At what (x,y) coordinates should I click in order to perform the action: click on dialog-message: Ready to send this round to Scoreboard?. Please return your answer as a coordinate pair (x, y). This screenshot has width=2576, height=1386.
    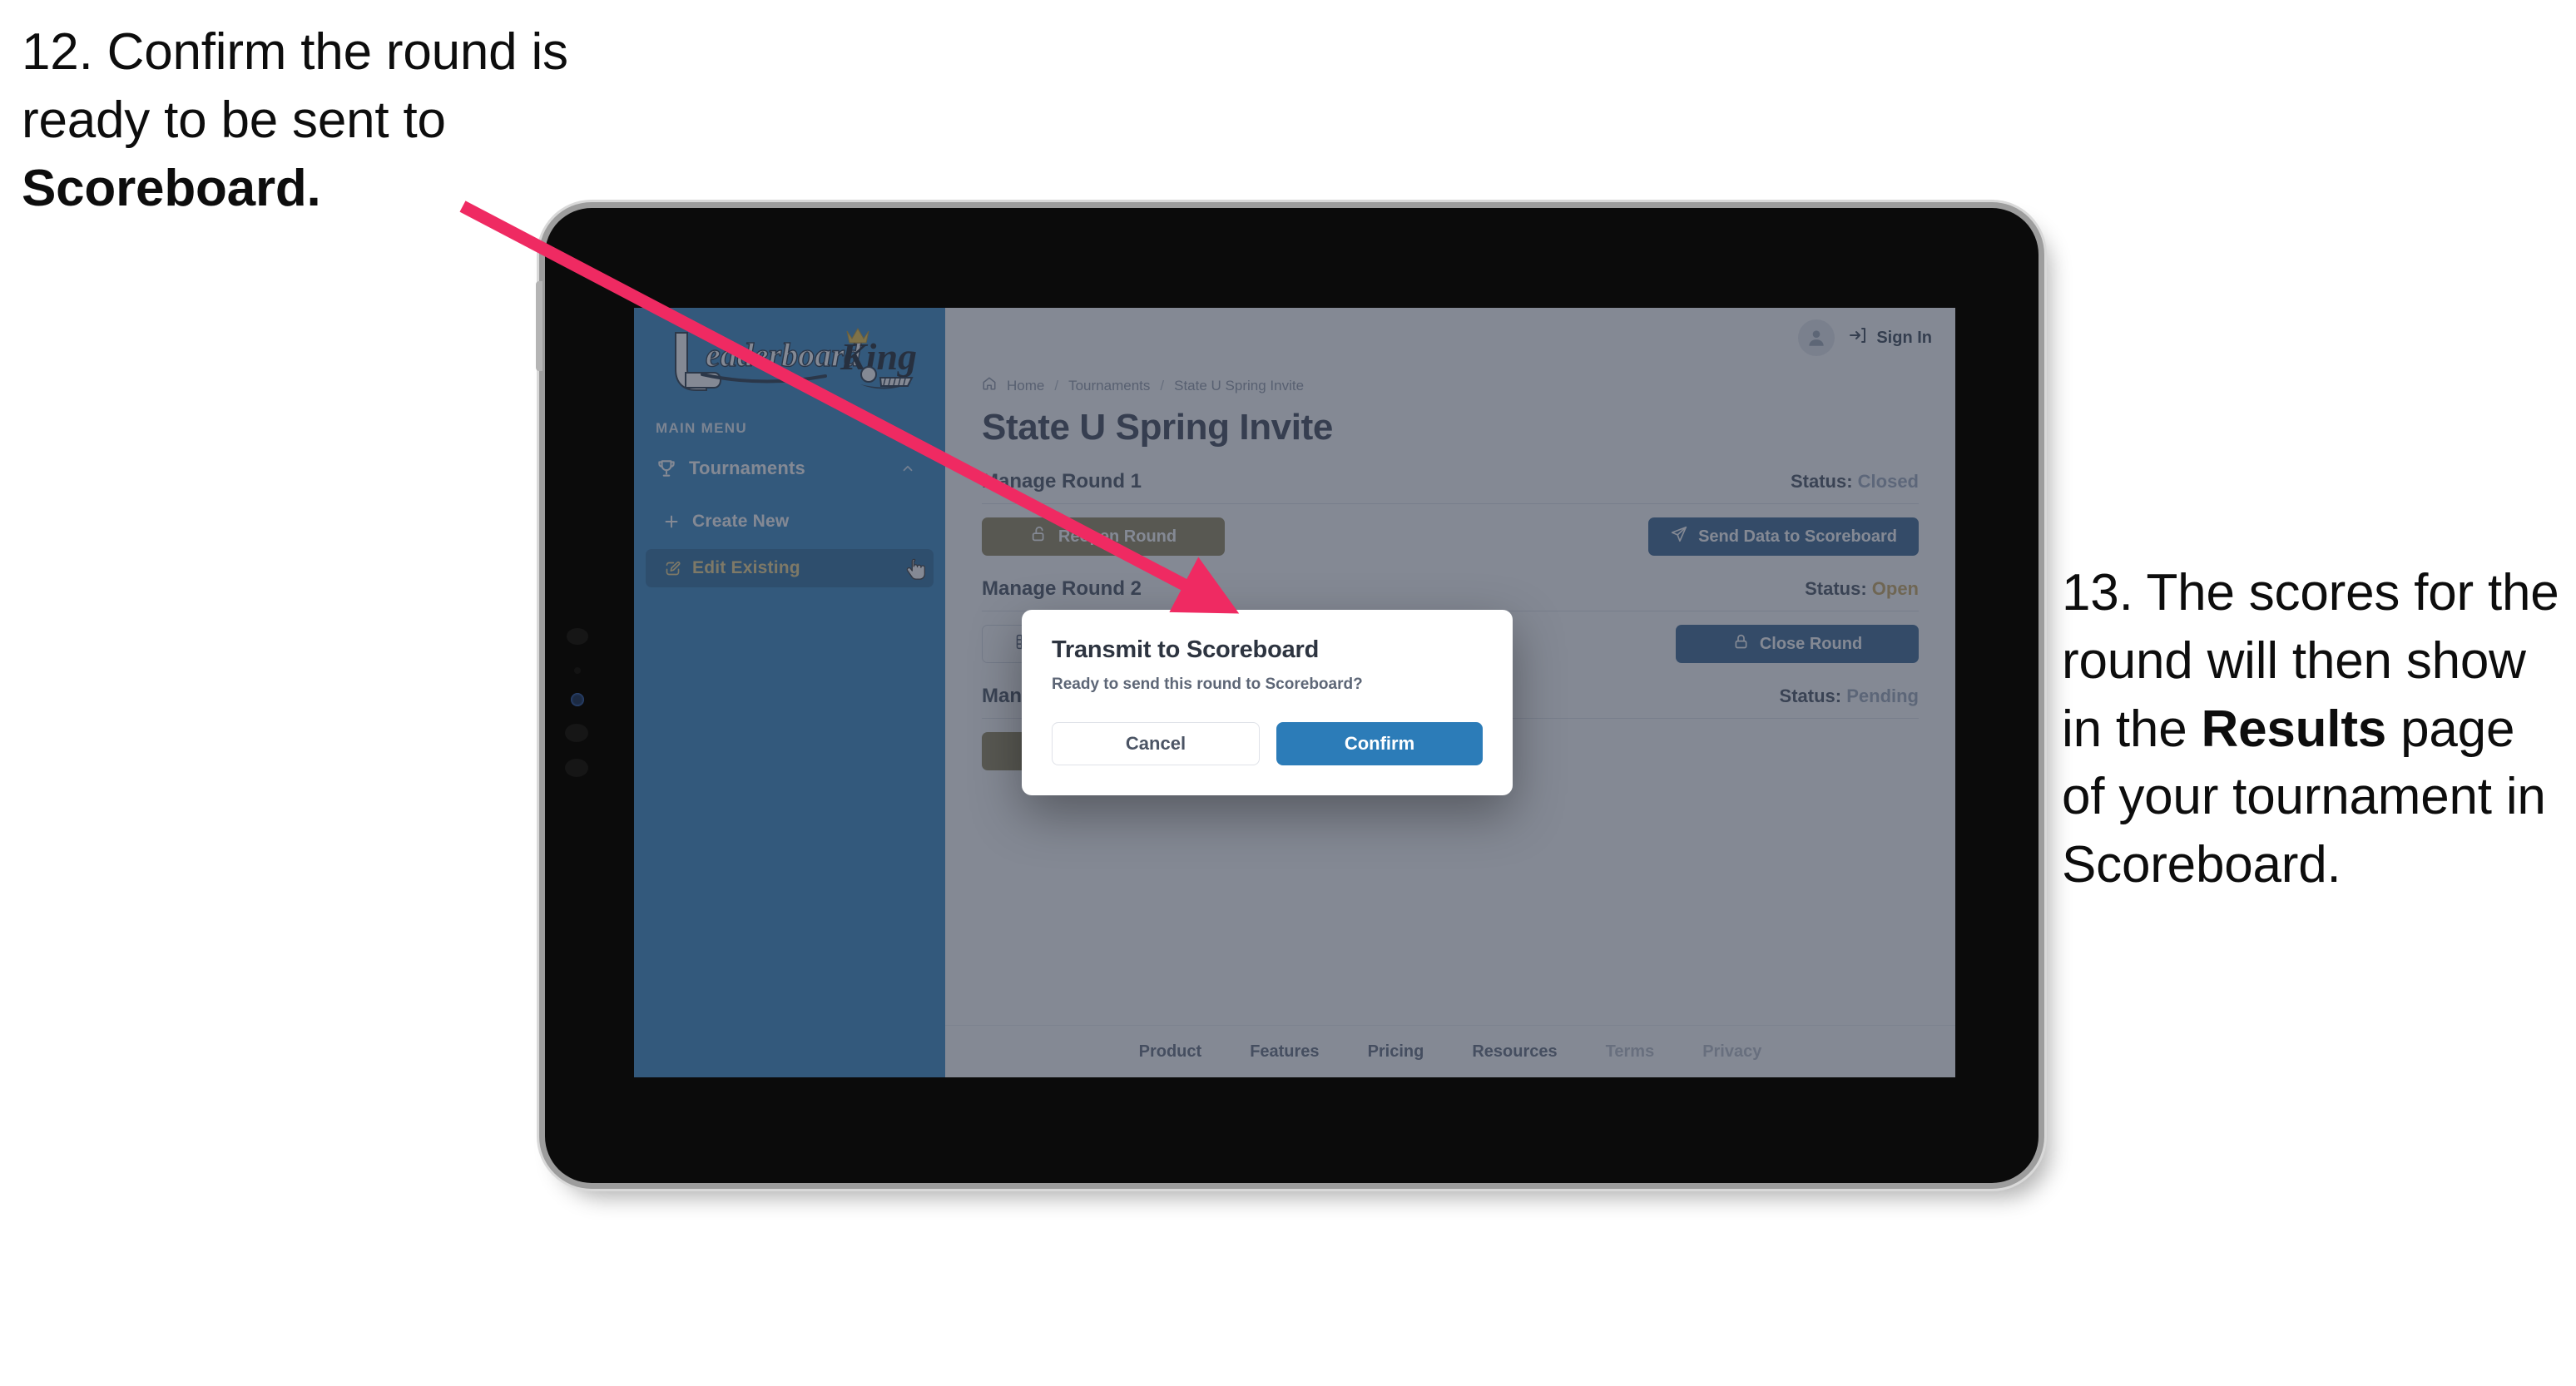
    Looking at the image, I should click on (1208, 684).